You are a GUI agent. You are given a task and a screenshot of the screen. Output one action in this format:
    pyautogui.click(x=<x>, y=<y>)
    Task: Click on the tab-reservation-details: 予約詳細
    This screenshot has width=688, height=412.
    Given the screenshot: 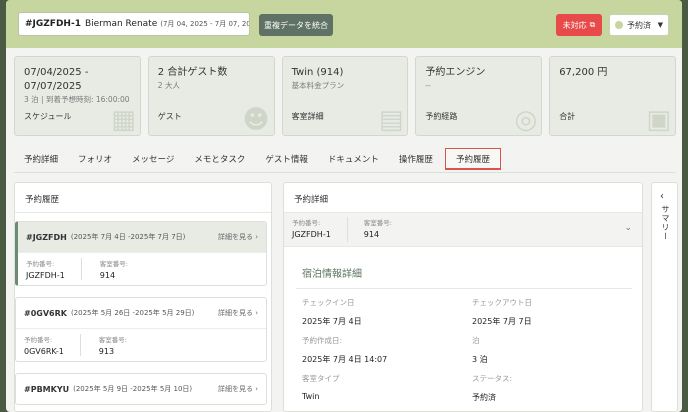 What is the action you would take?
    pyautogui.click(x=41, y=159)
    